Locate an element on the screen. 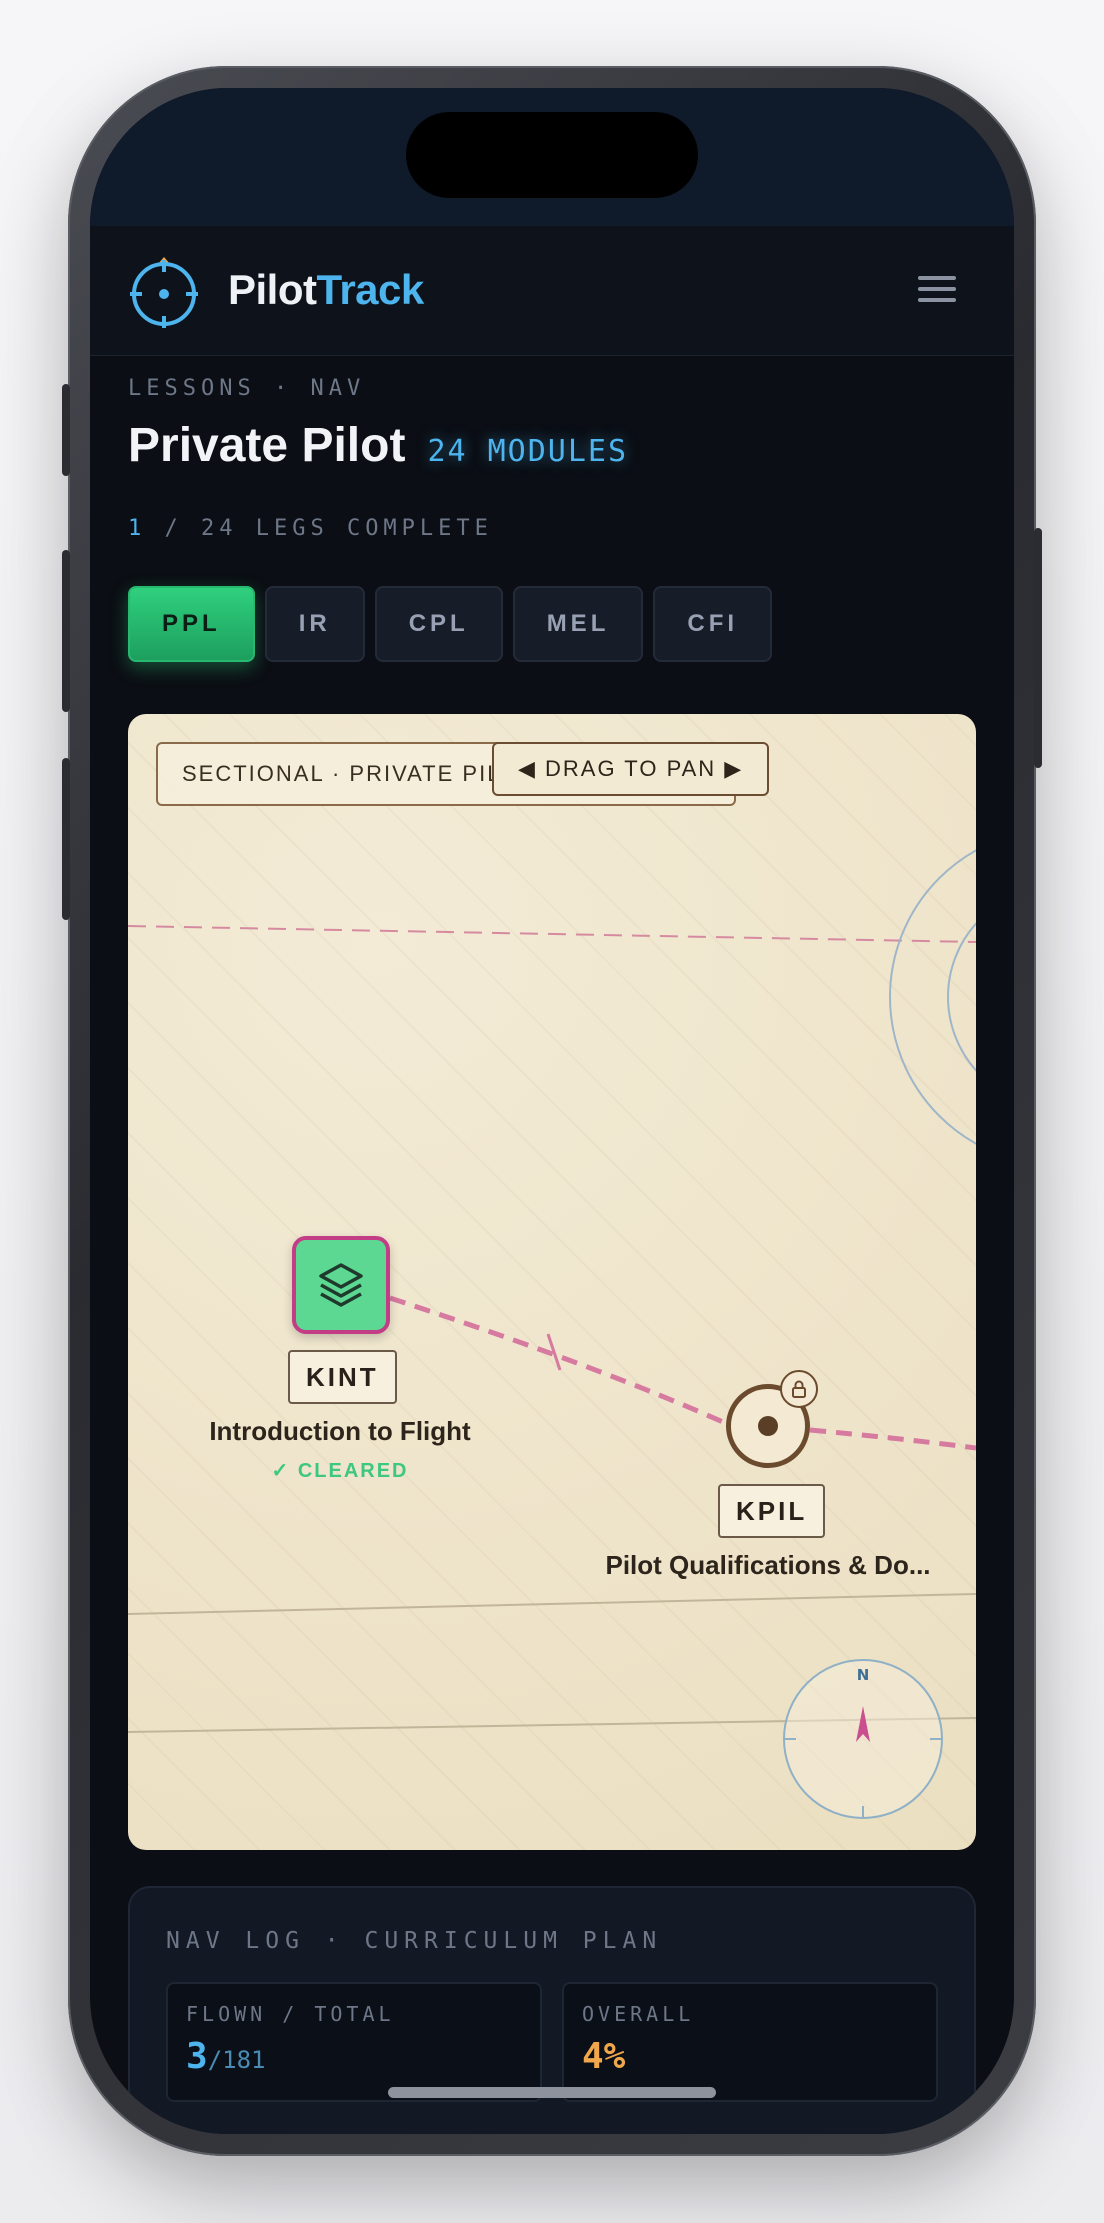 The image size is (1104, 2223). drag-to-pan-hint: ◀ DRAG TO PAN ▶ is located at coordinates (631, 769).